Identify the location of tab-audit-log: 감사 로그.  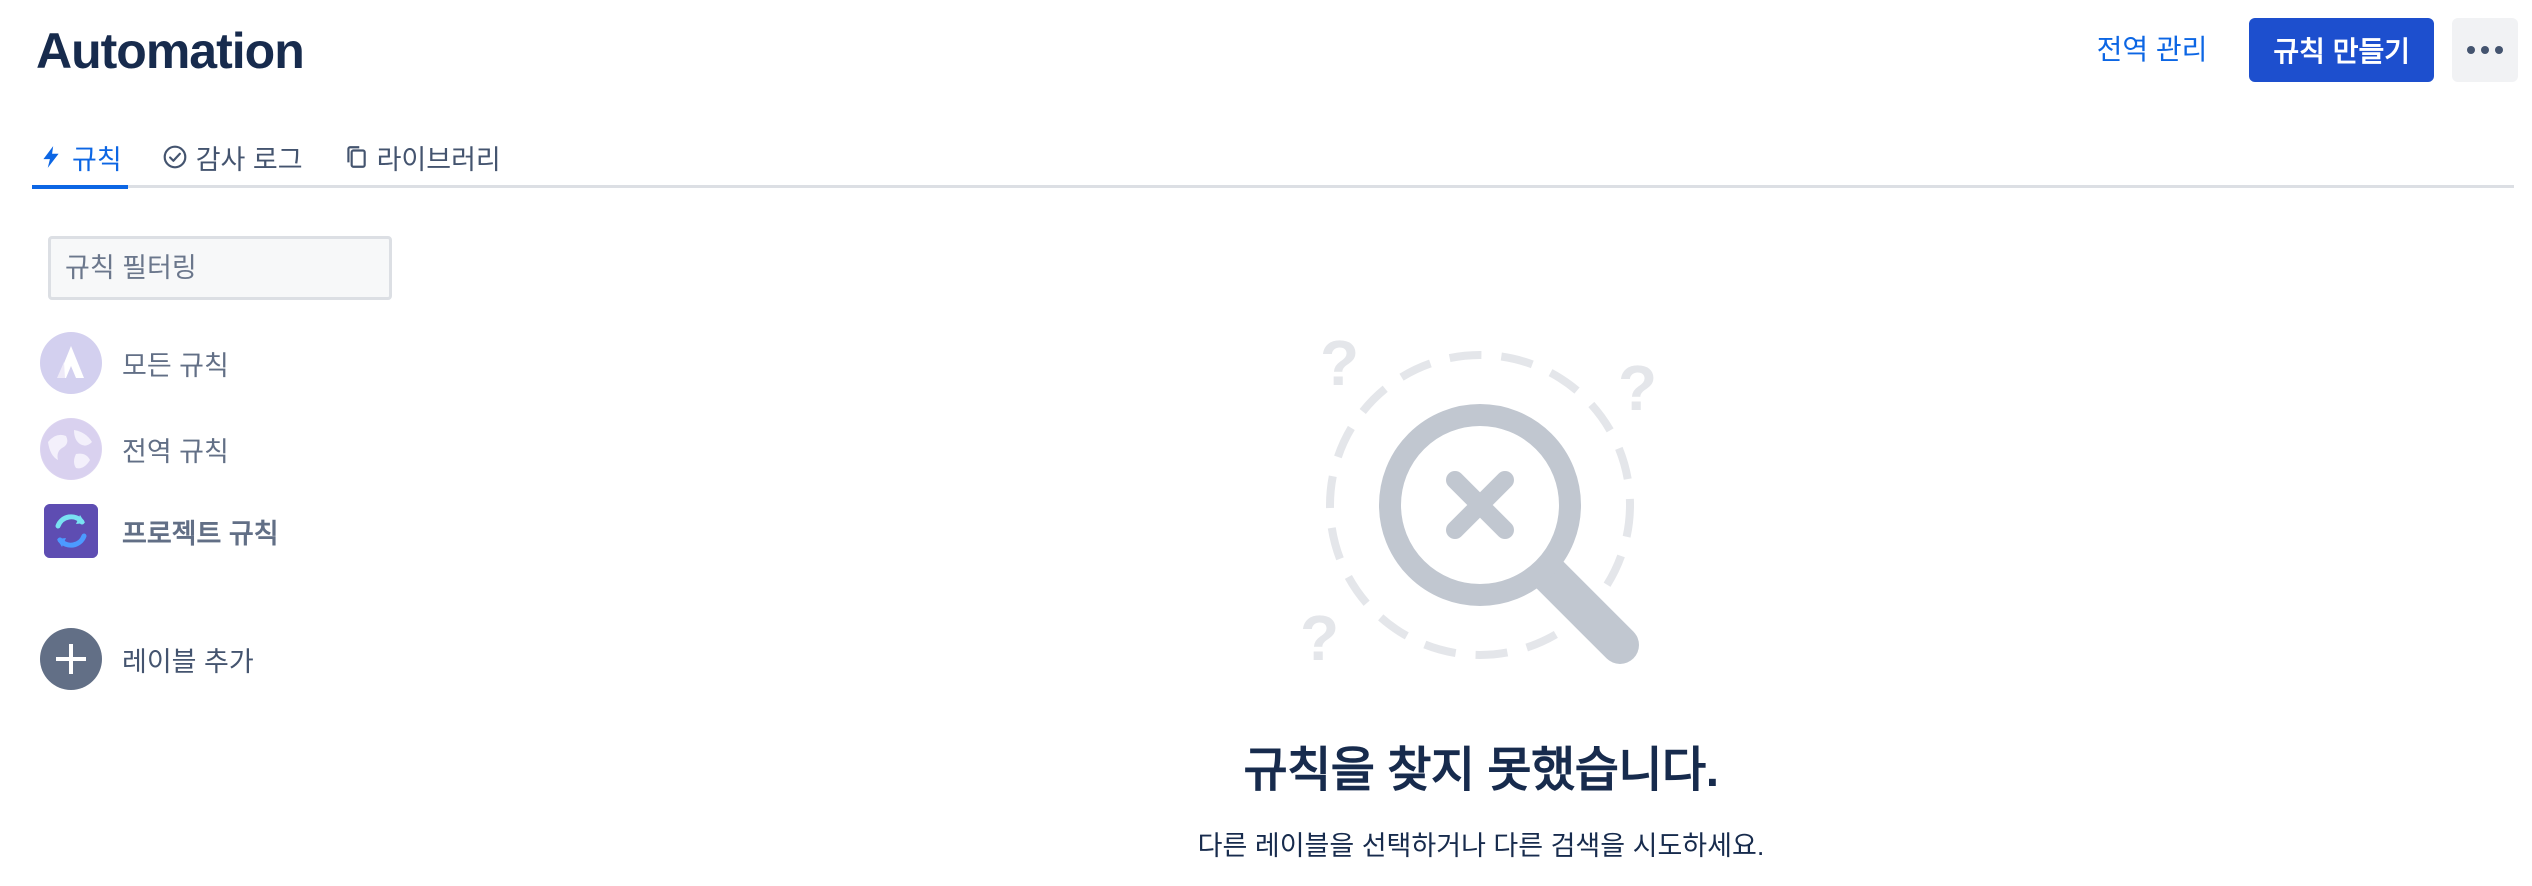
(232, 157).